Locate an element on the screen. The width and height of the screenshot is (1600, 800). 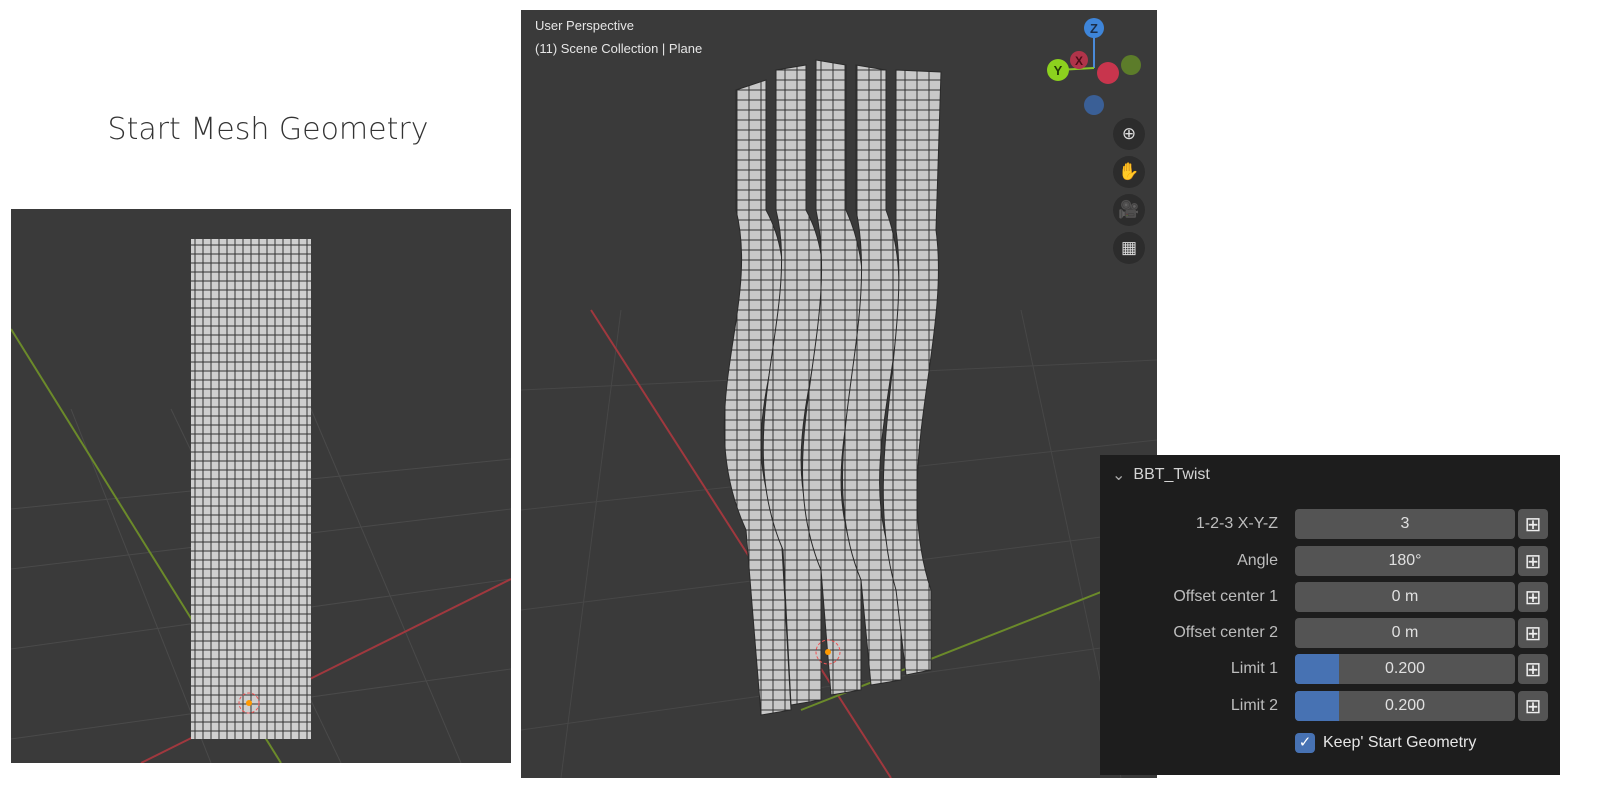
twisted-mesh is located at coordinates (832, 387).